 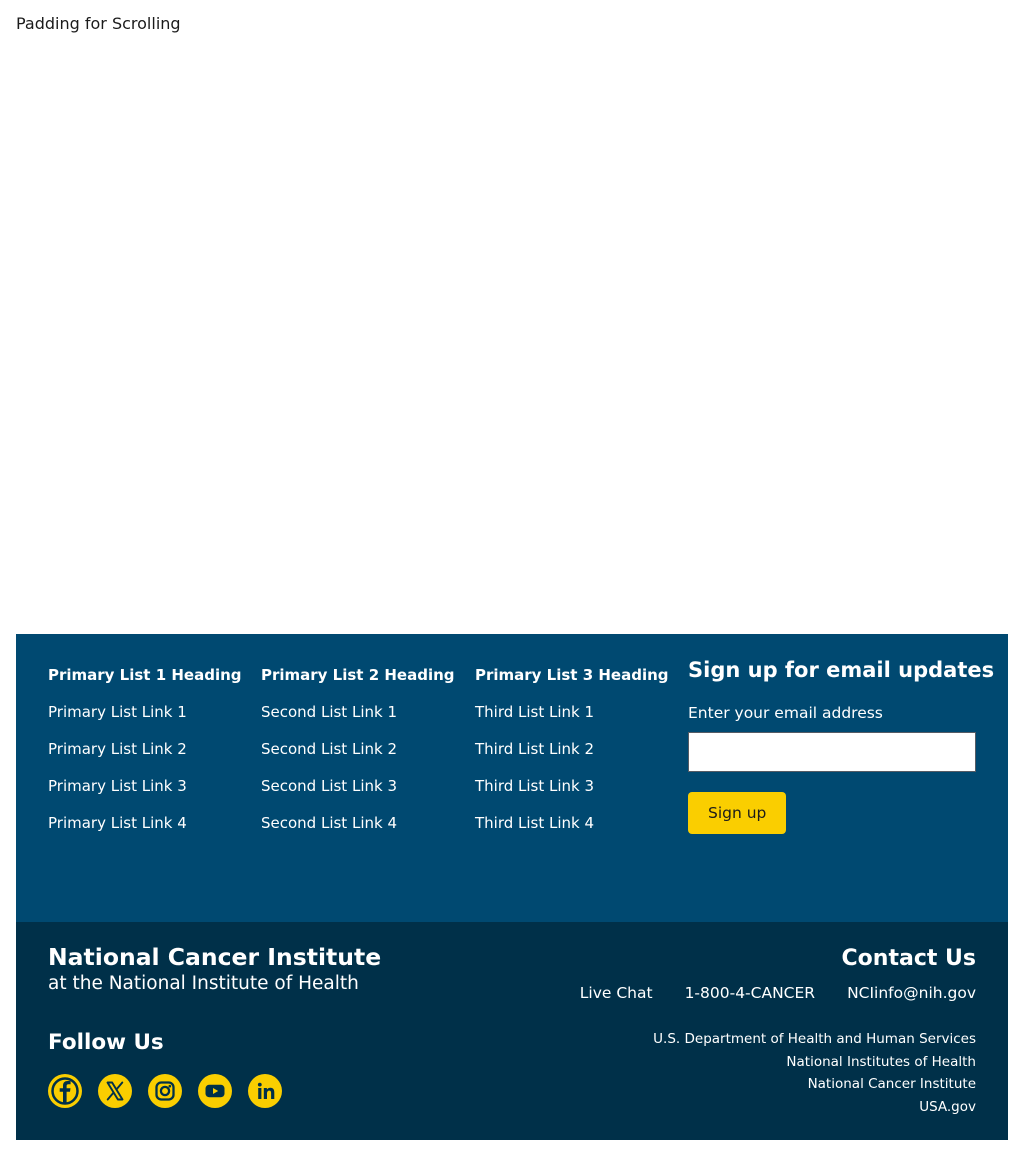 I want to click on footer-link: Primary List Link 2, so click(x=145, y=749).